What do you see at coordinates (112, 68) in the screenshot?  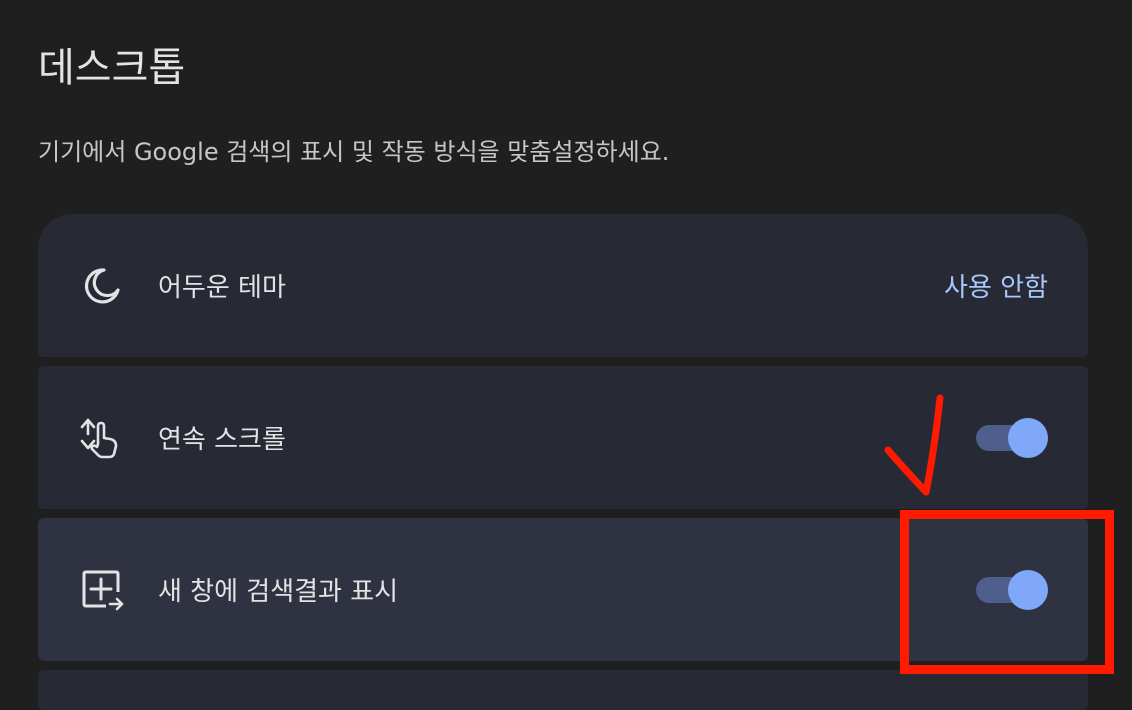 I see `page-title: 데스크톱` at bounding box center [112, 68].